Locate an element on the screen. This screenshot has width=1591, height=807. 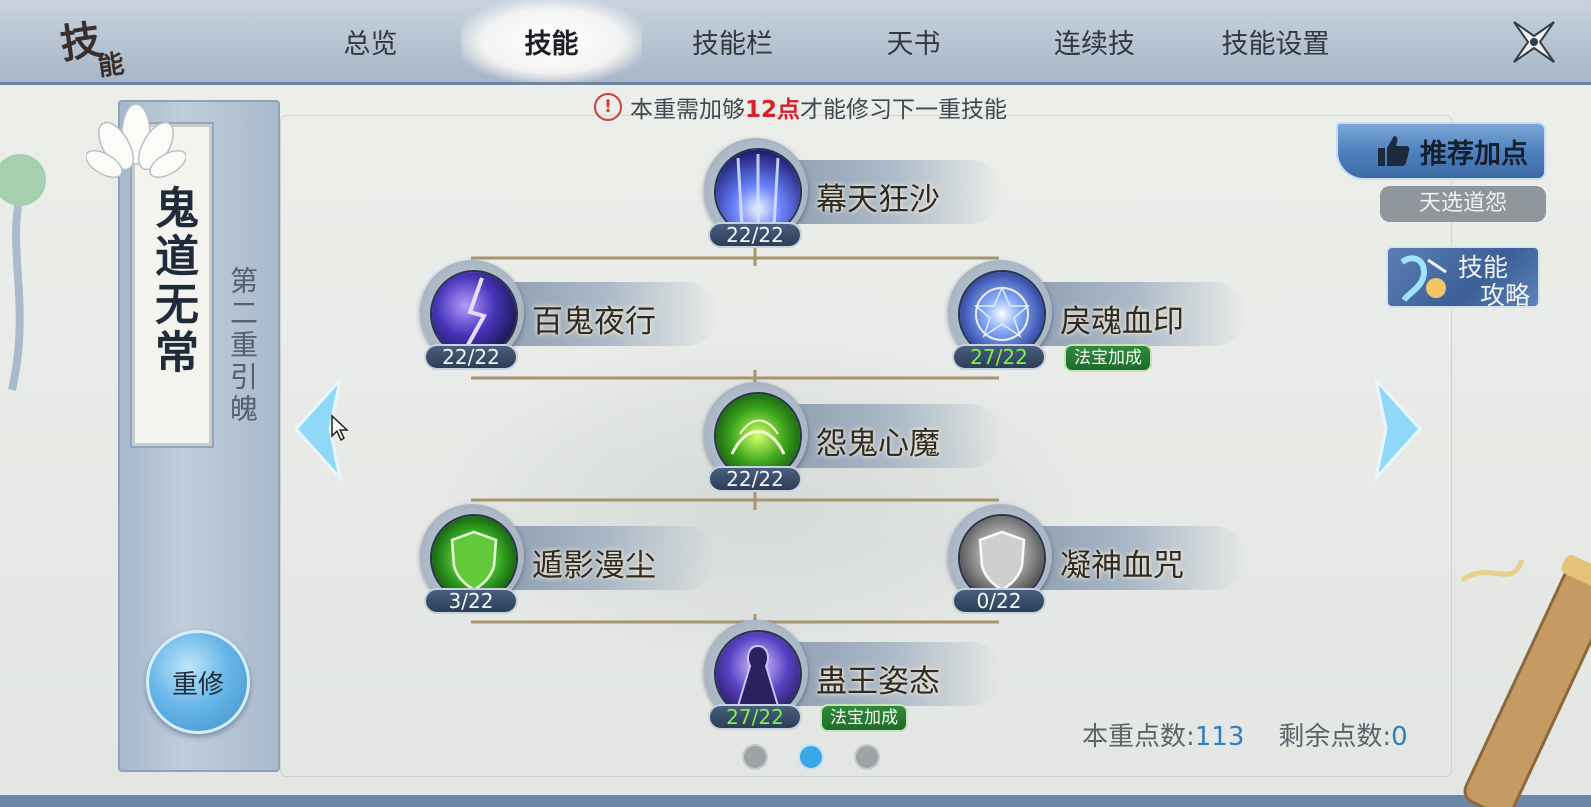
skill-node-blood-seal: 戾魂血印 27/22 法宝加成 is located at coordinates (1098, 316).